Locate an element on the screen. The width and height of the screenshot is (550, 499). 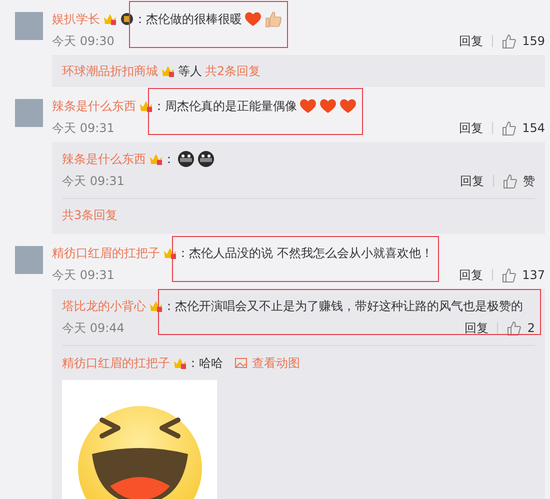
thumbs-up-emoticon-icon is located at coordinates (273, 19).